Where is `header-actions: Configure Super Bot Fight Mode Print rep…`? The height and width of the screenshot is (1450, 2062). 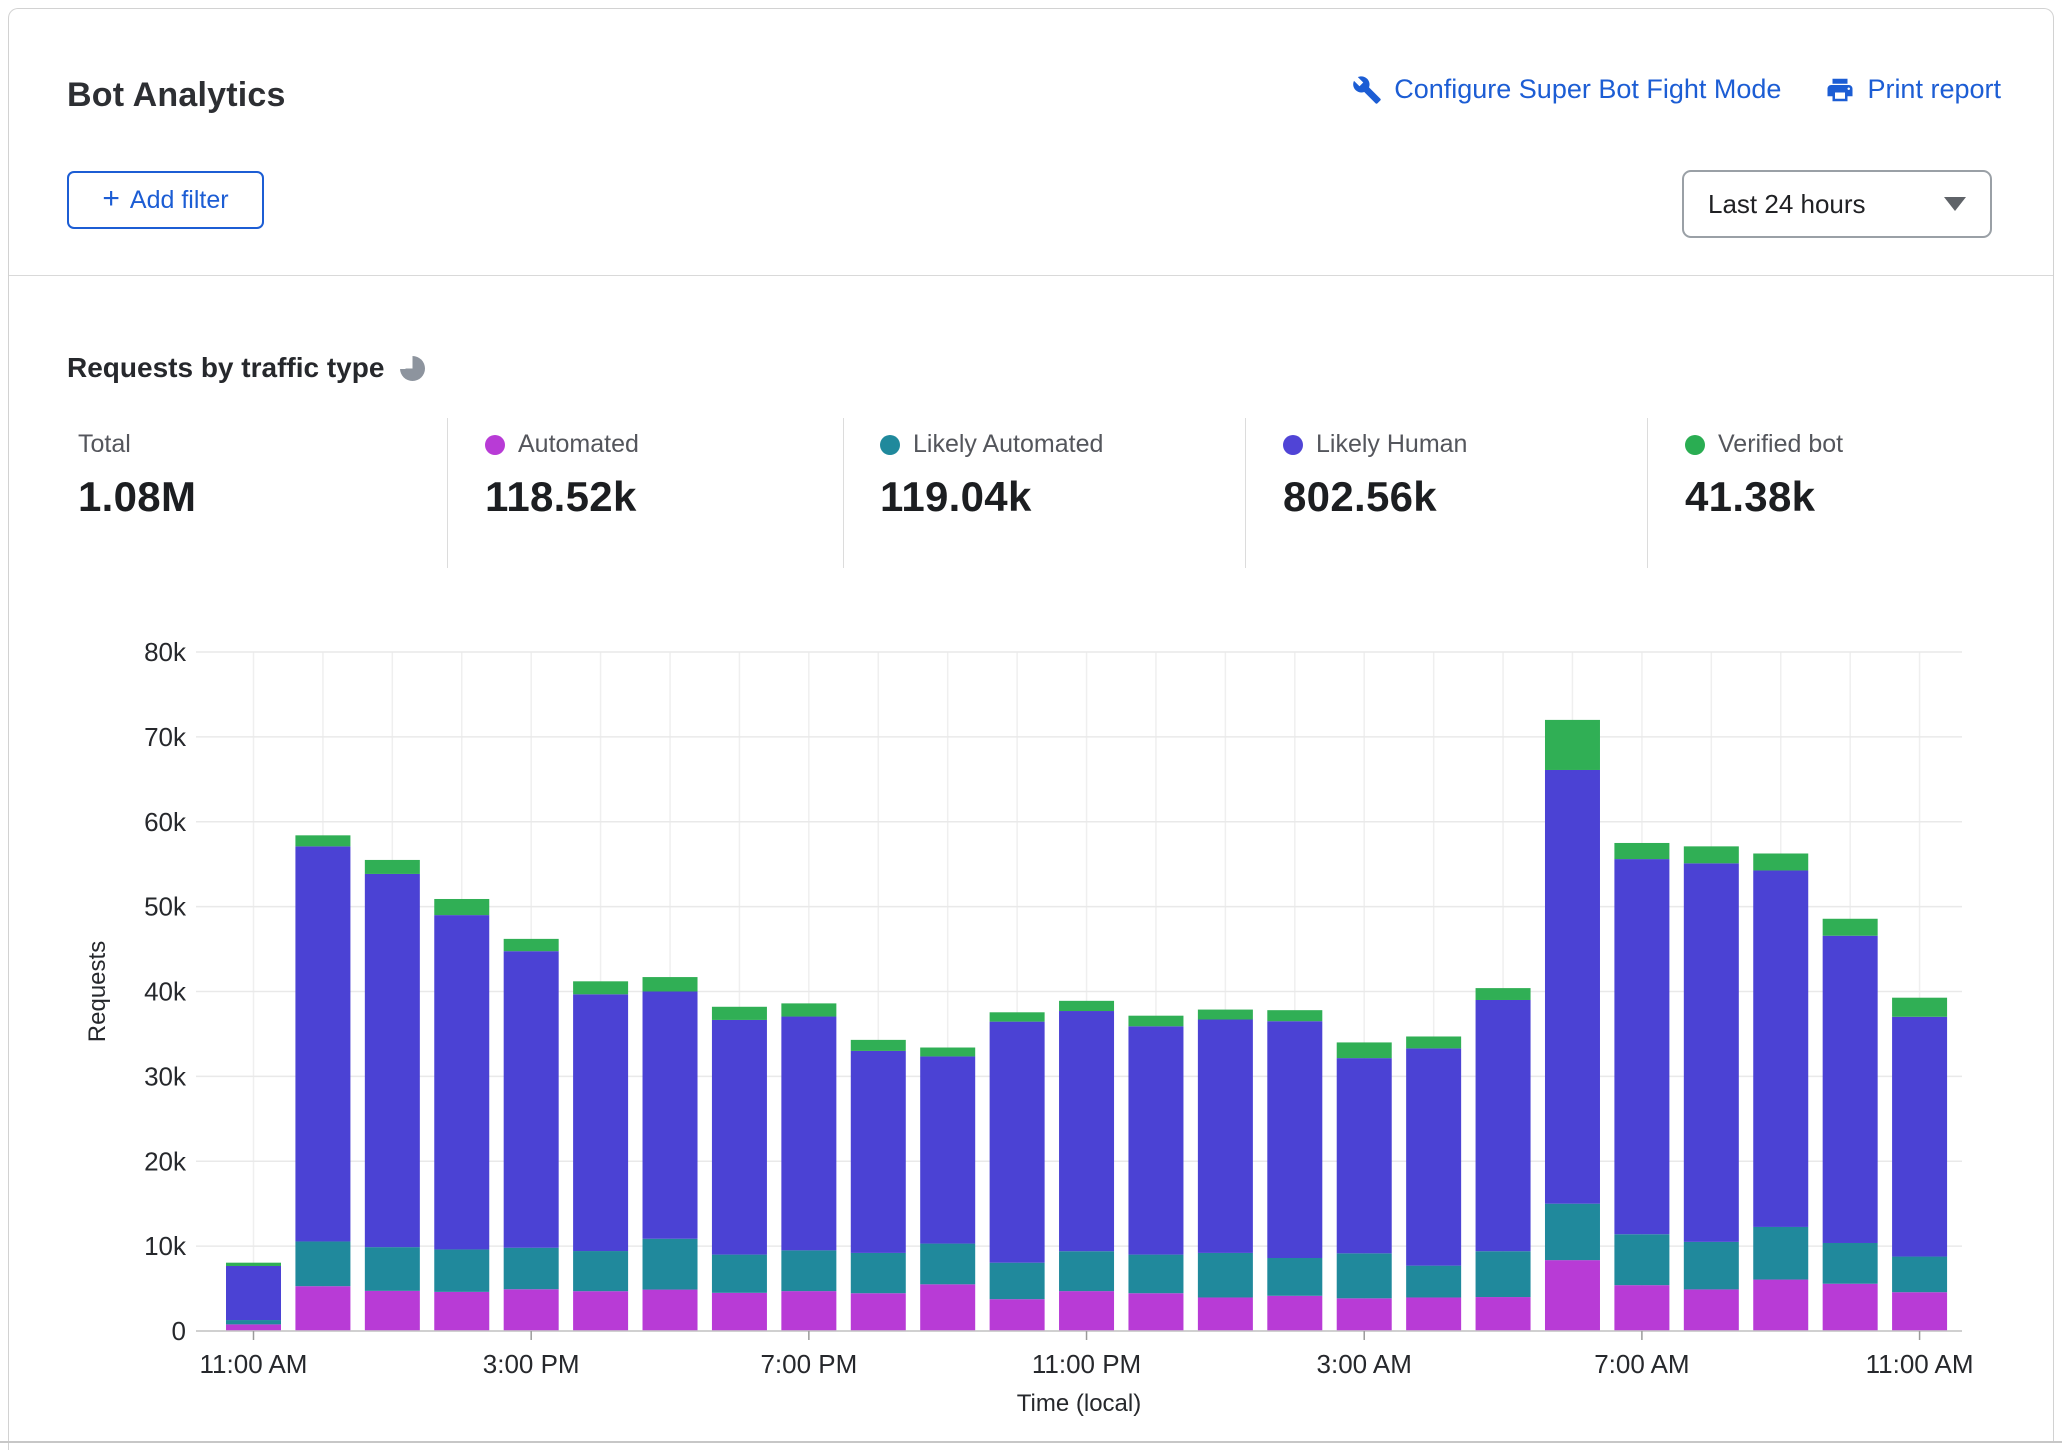
header-actions: Configure Super Bot Fight Mode Print rep… is located at coordinates (1676, 89).